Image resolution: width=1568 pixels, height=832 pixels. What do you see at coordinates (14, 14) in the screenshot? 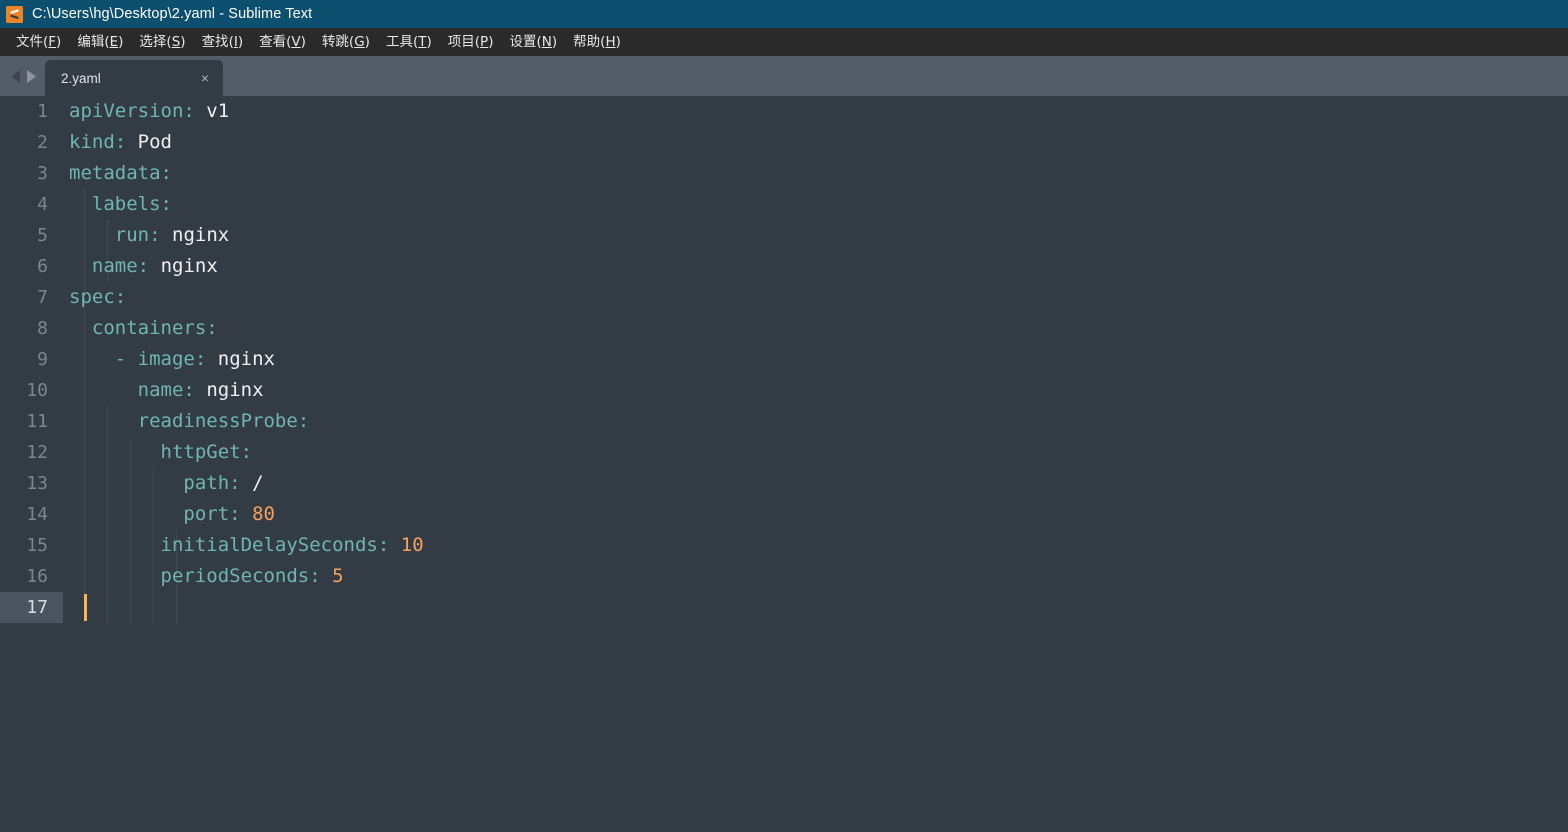
I see `sublime-text-logo-icon` at bounding box center [14, 14].